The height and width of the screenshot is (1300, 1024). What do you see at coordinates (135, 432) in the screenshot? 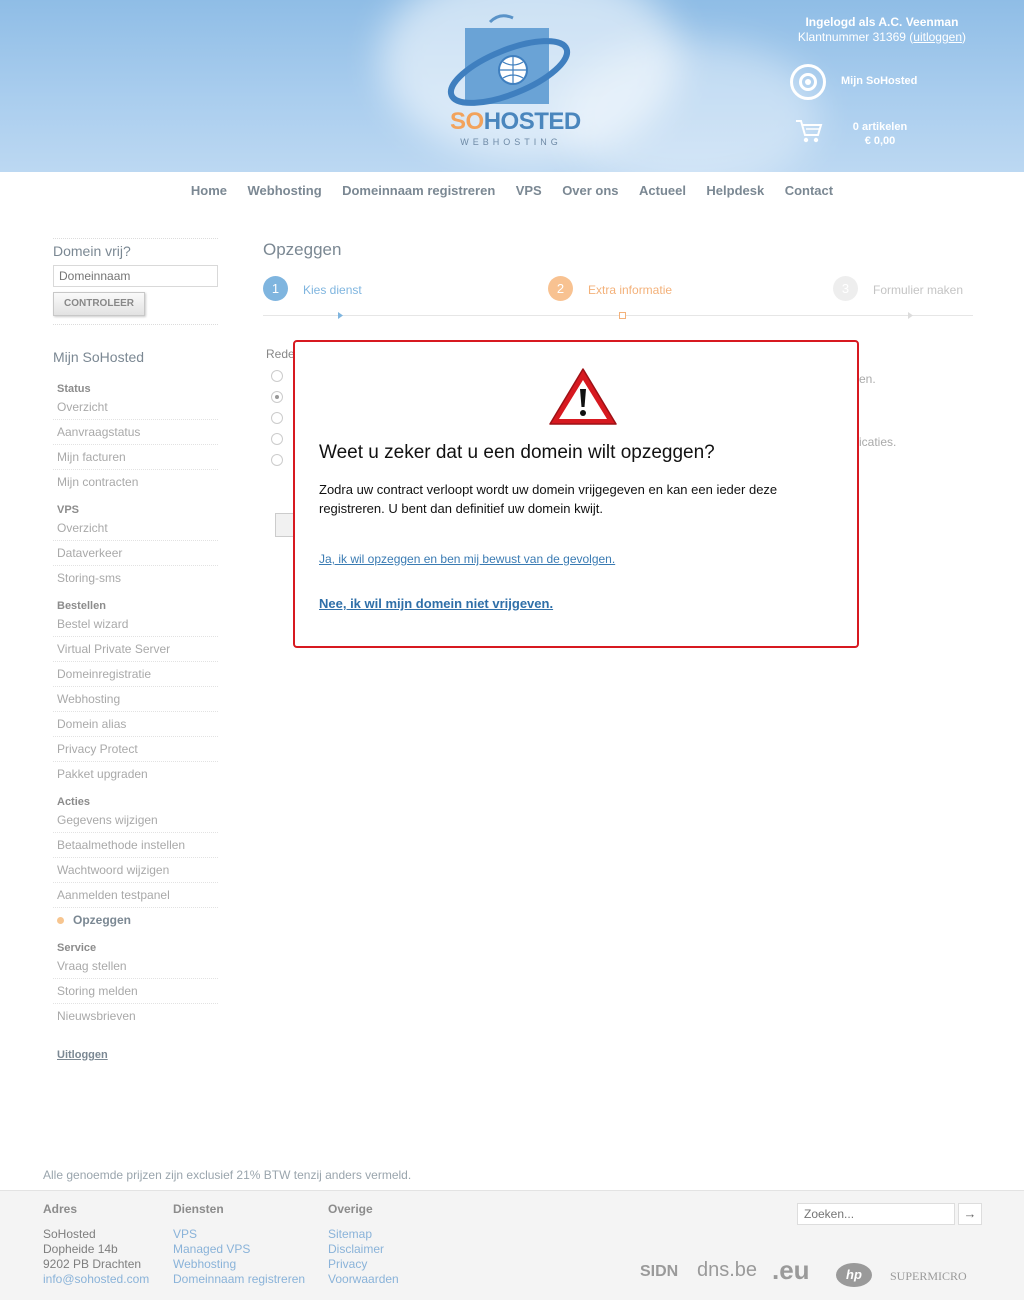
I see `sidebar-item-aanvraagstatus: Aanvraagstatus` at bounding box center [135, 432].